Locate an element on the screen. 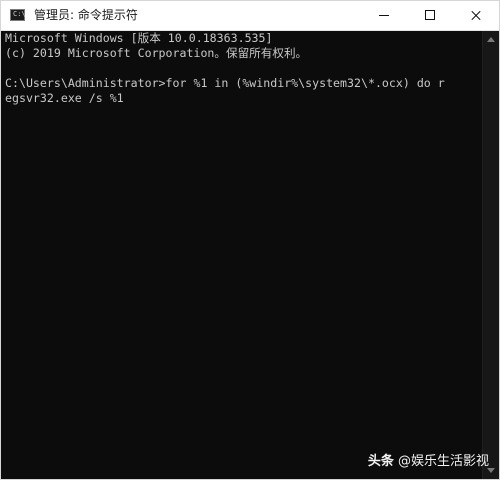 The width and height of the screenshot is (500, 480). console-icon-glyph: C:\ is located at coordinates (19, 14).